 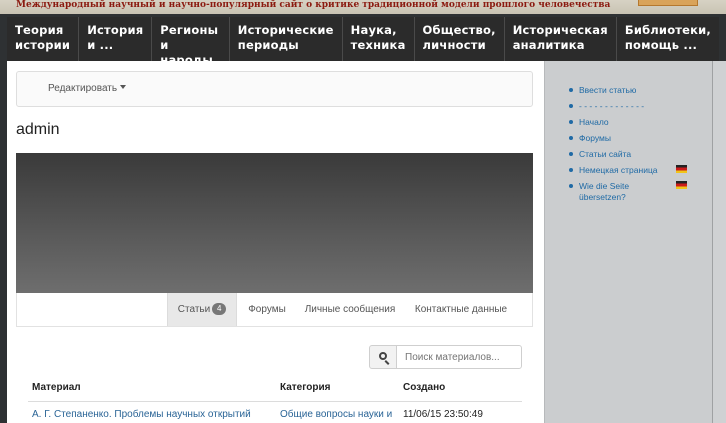 What do you see at coordinates (636, 138) in the screenshot?
I see `sidebar-item-forums: Форумы` at bounding box center [636, 138].